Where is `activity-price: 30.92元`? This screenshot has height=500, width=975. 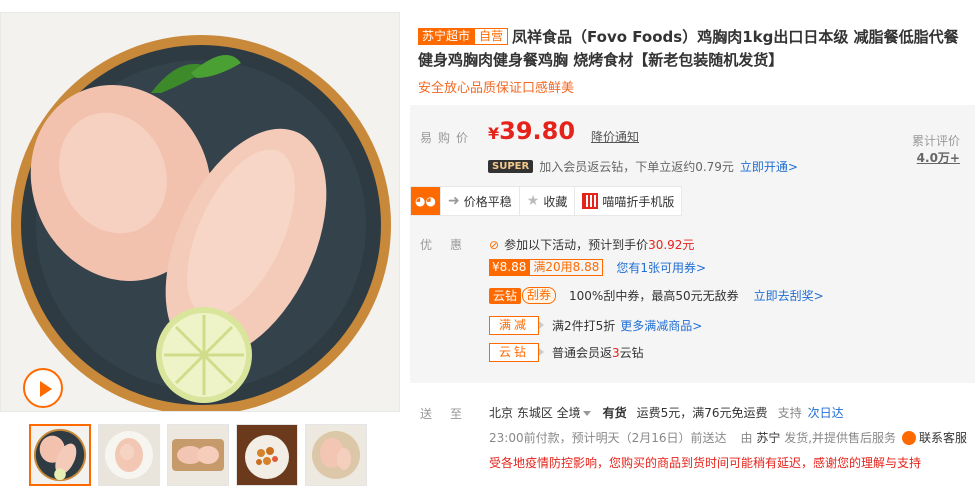
activity-price: 30.92元 is located at coordinates (671, 245).